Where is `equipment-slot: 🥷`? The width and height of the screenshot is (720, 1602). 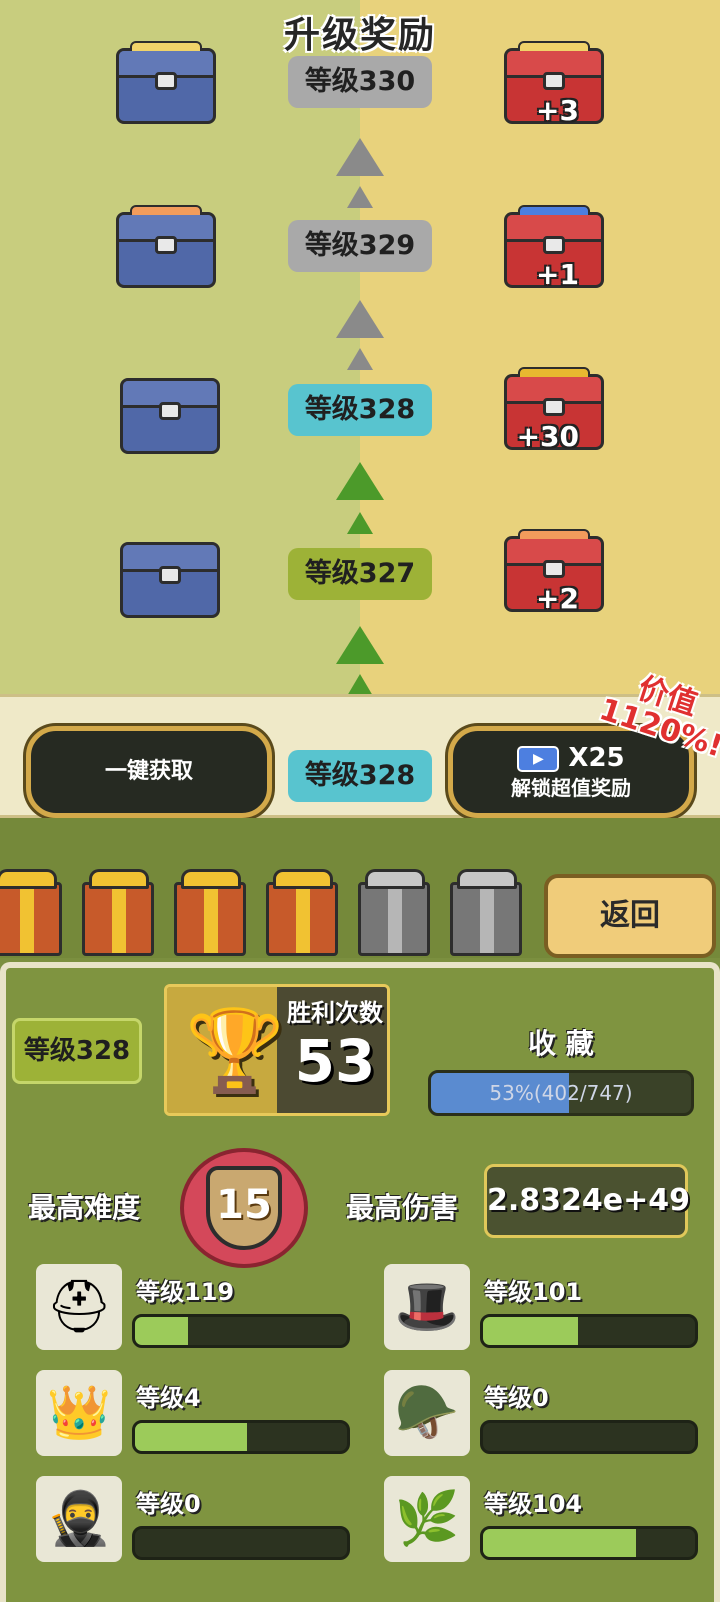
equipment-slot: 🥷 is located at coordinates (79, 1519).